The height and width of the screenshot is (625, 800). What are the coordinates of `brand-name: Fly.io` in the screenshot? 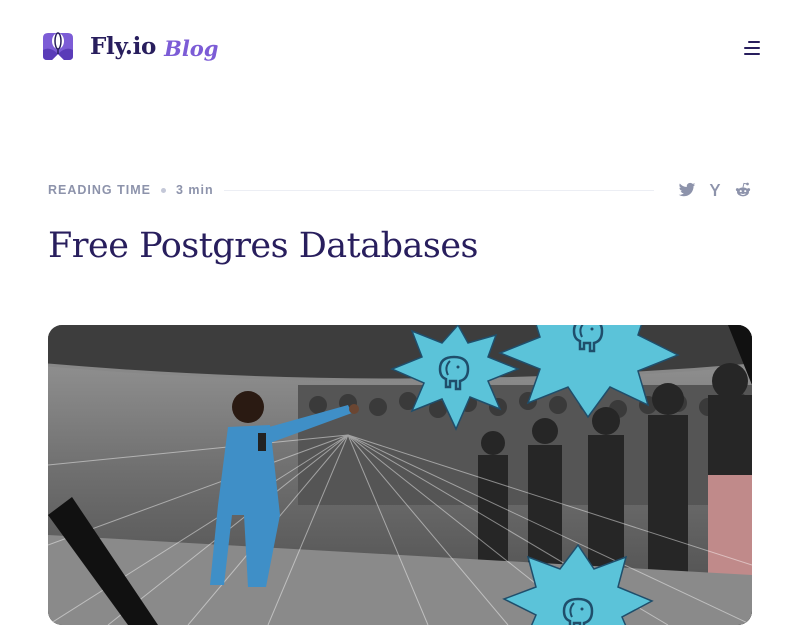 It's located at (123, 46).